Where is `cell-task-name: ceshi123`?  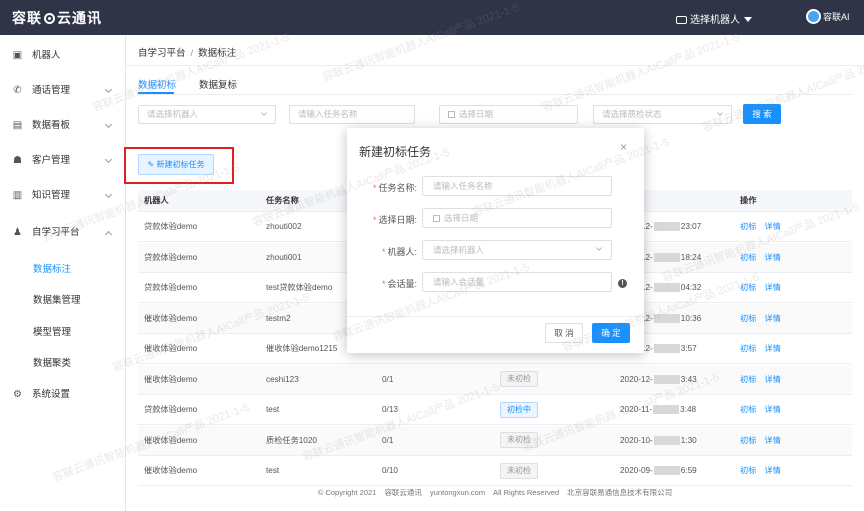
cell-task-name: ceshi123 is located at coordinates (282, 379).